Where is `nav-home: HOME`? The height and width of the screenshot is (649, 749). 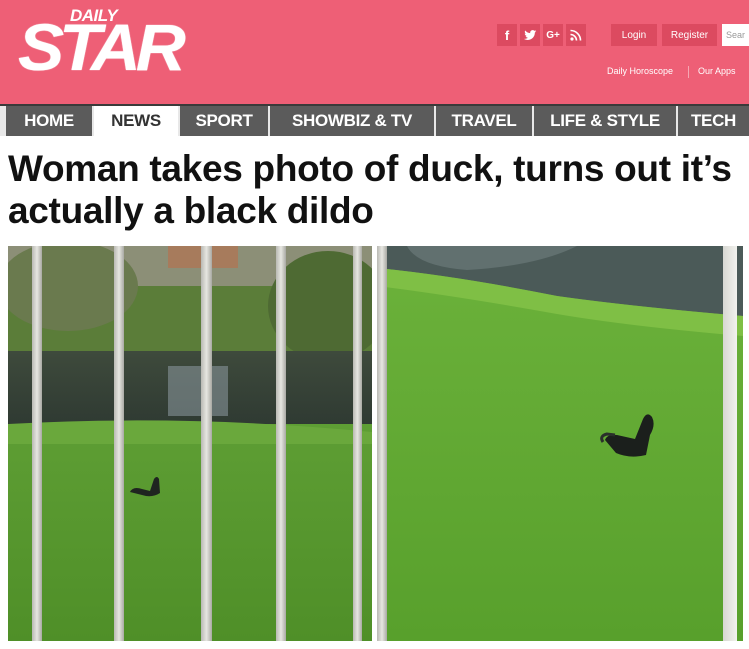
nav-home: HOME is located at coordinates (49, 121).